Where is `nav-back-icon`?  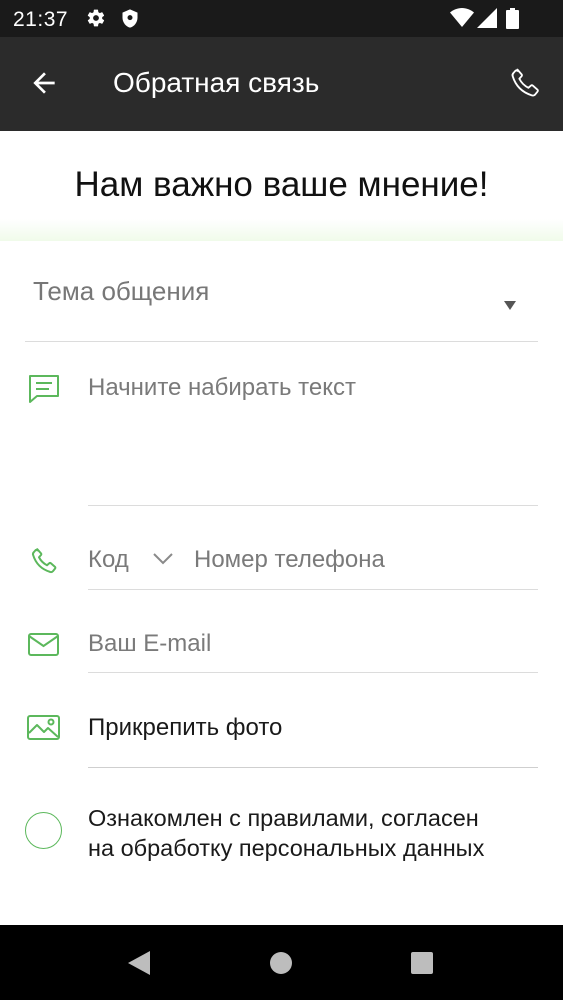 nav-back-icon is located at coordinates (139, 963).